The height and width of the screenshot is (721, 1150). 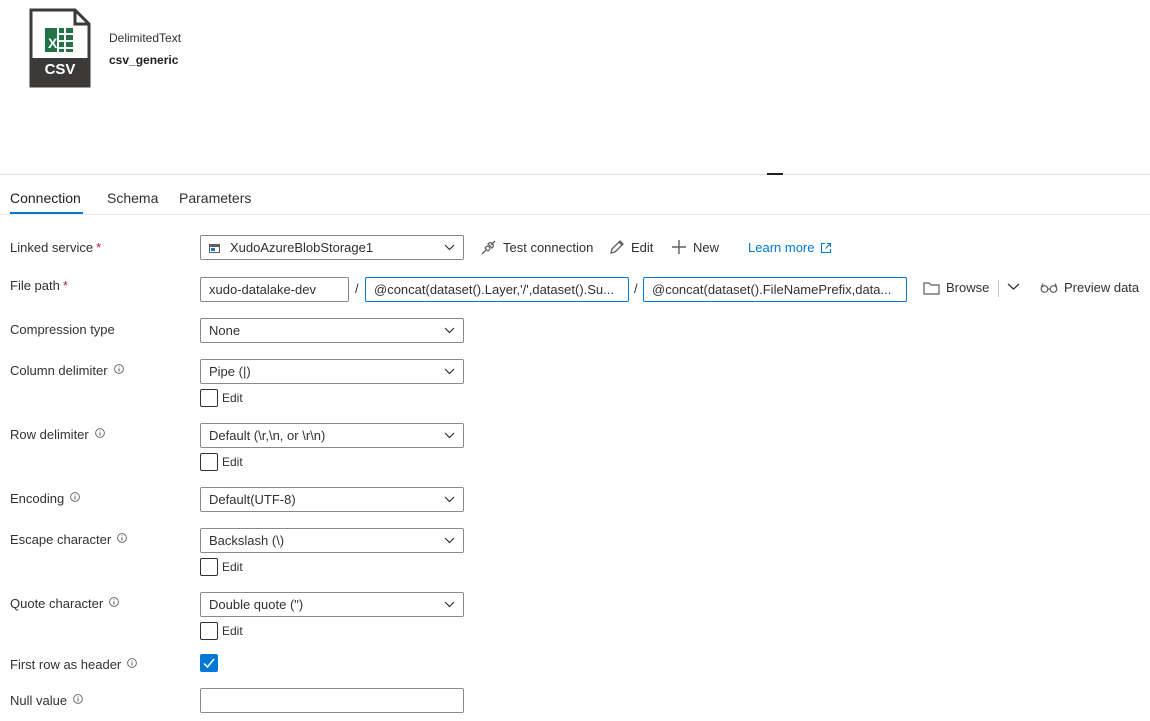 I want to click on dataset-type: DelimitedText, so click(x=145, y=38).